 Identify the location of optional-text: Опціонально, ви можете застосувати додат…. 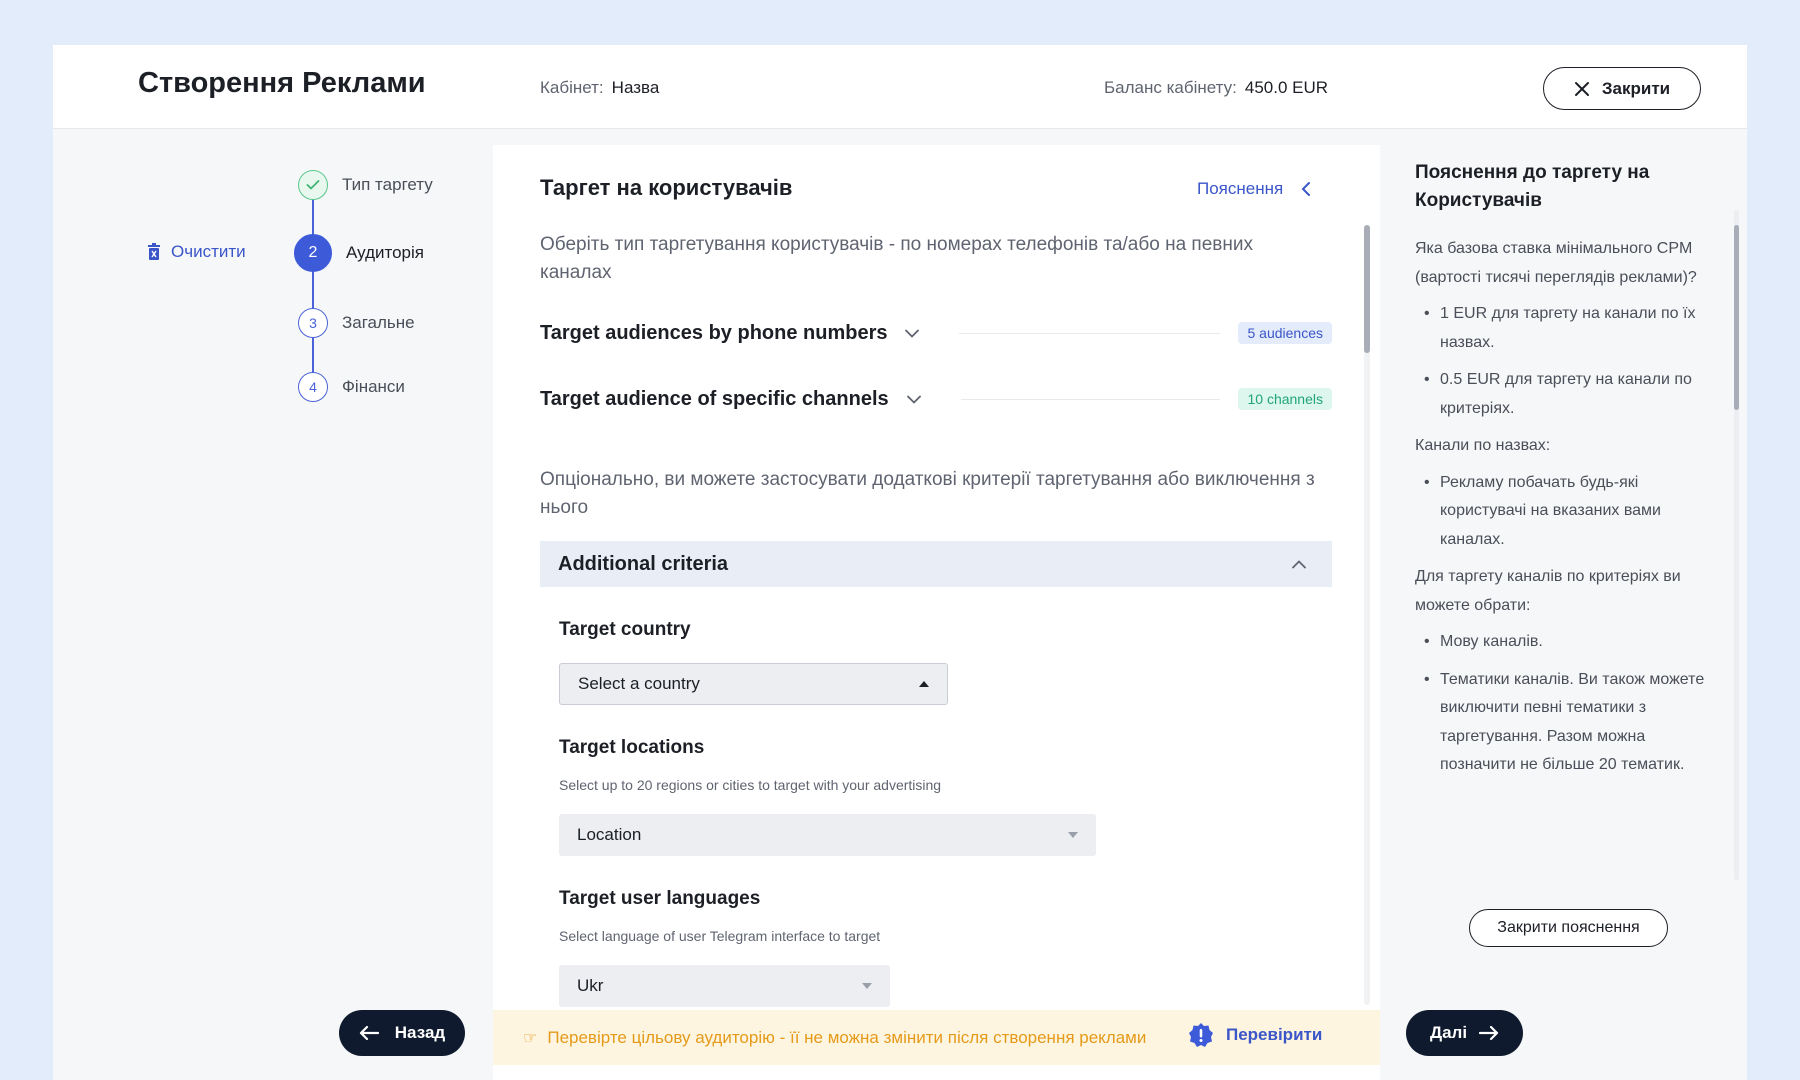
(927, 493).